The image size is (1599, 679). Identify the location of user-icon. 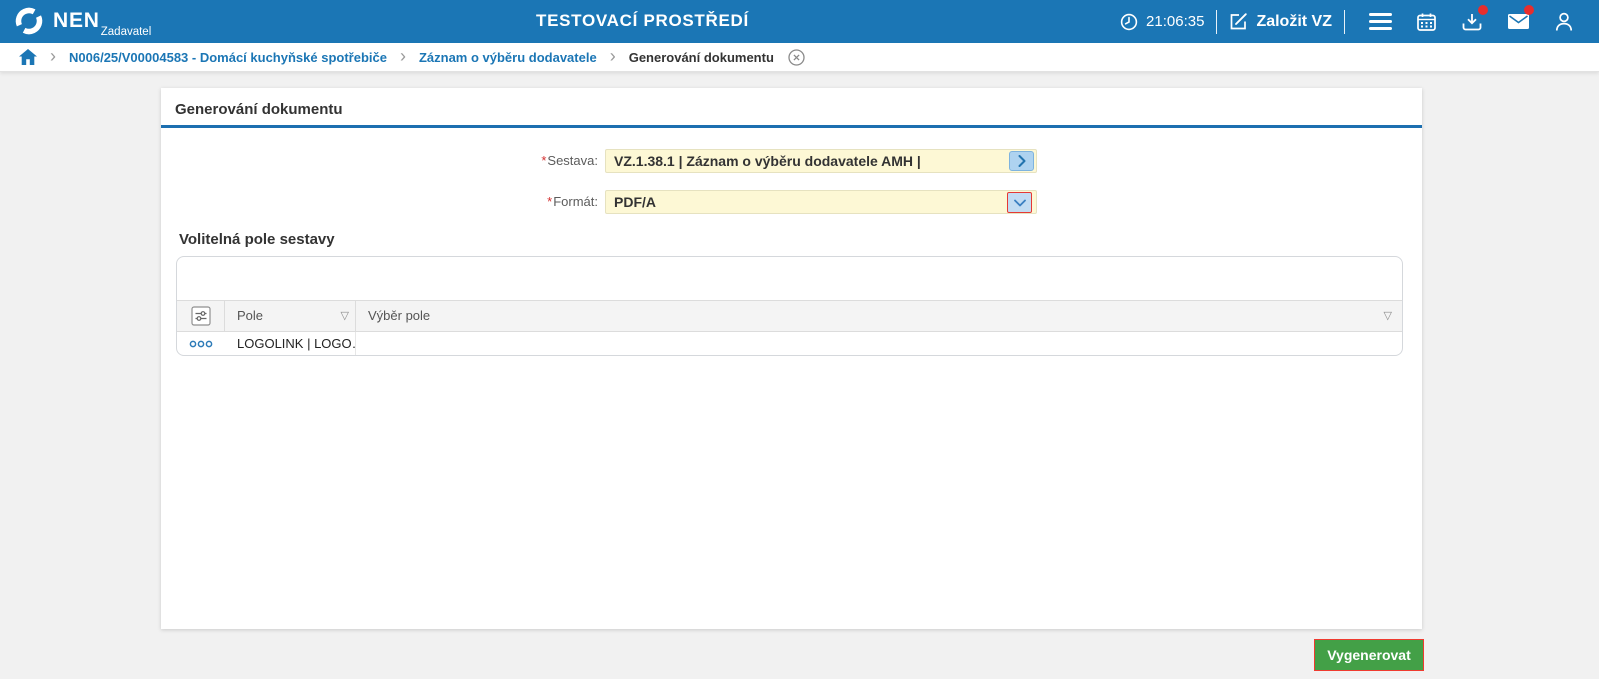
(1564, 21).